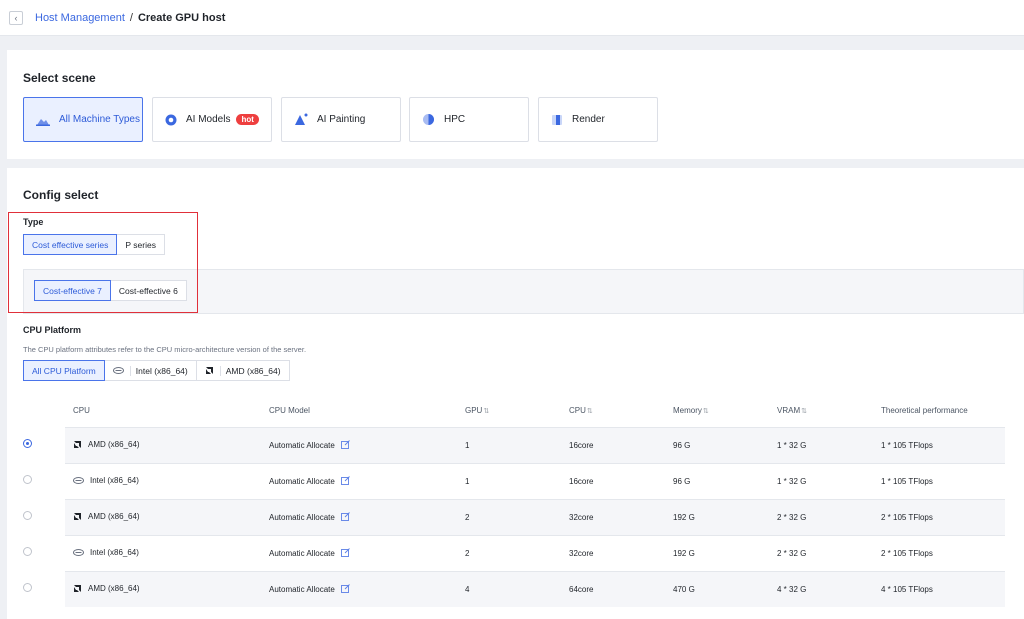  I want to click on column-memory: Memory⇅, so click(717, 410).